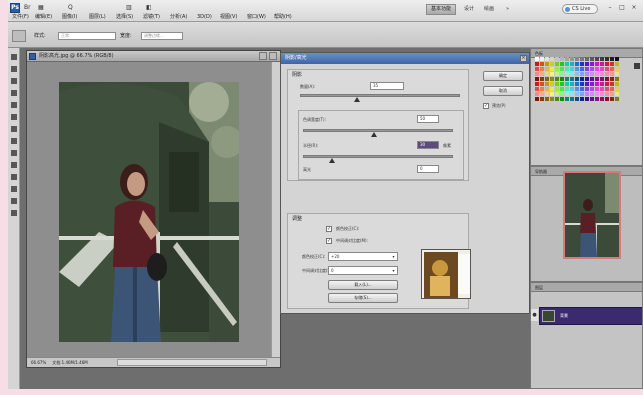 This screenshot has width=643, height=395. Describe the element at coordinates (14, 189) in the screenshot. I see `type-tool-icon` at that location.